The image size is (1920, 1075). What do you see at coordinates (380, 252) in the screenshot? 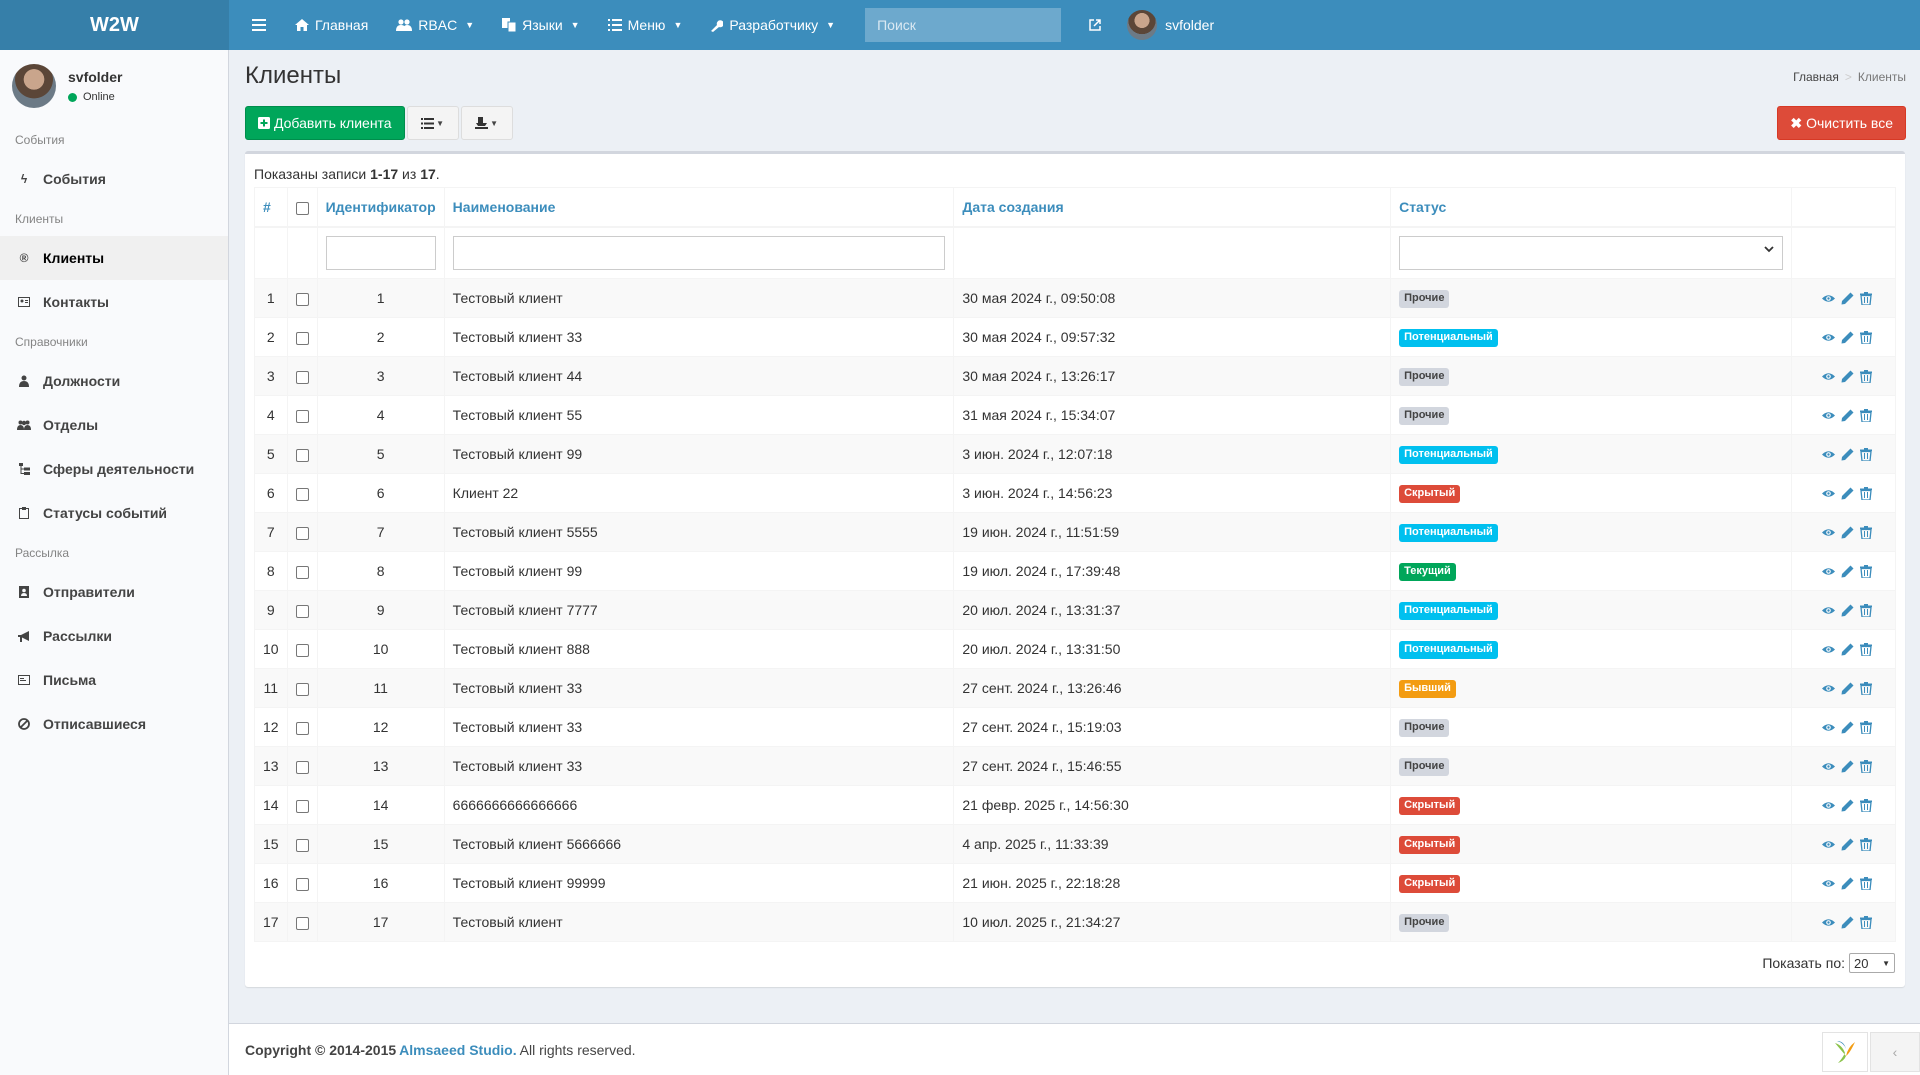
I see `id-filter-input` at bounding box center [380, 252].